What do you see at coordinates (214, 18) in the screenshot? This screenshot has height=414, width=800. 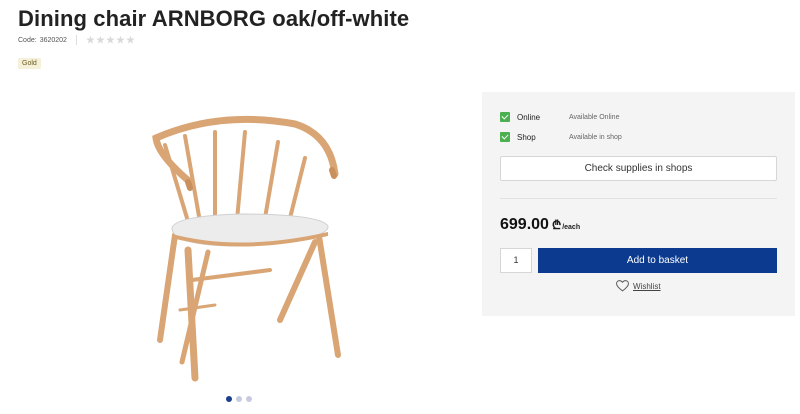 I see `product-title: Dining chair ARNBORG oak/off-white` at bounding box center [214, 18].